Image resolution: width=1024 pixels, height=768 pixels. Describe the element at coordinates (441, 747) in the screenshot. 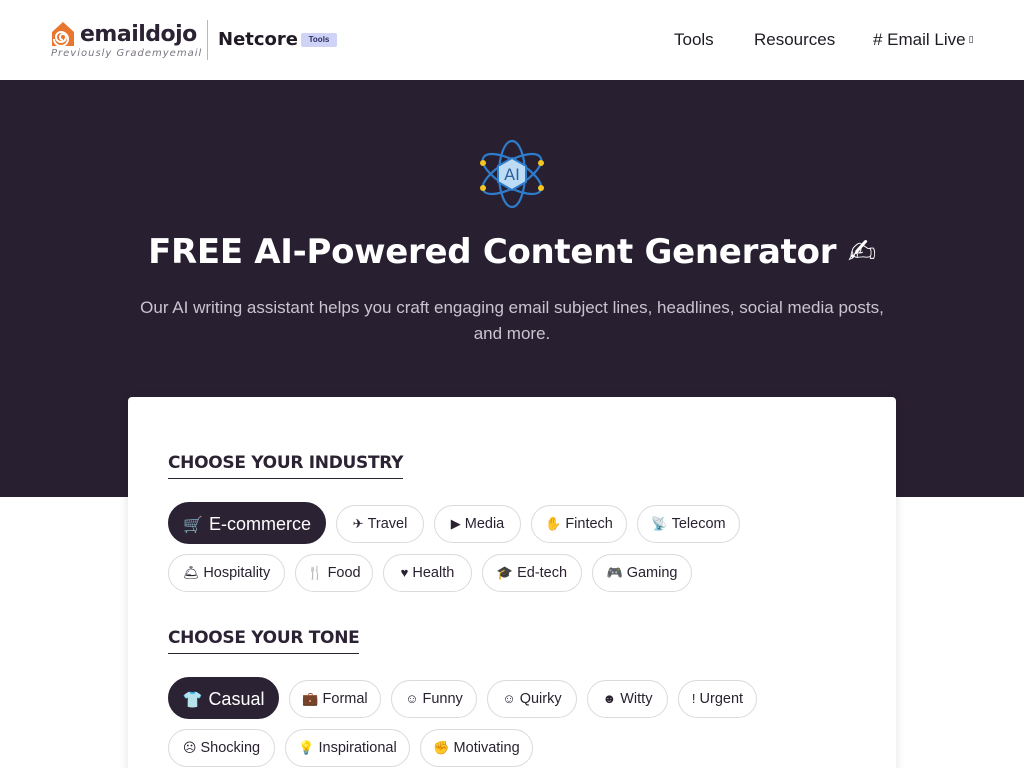

I see `fist-icon: ✊` at that location.